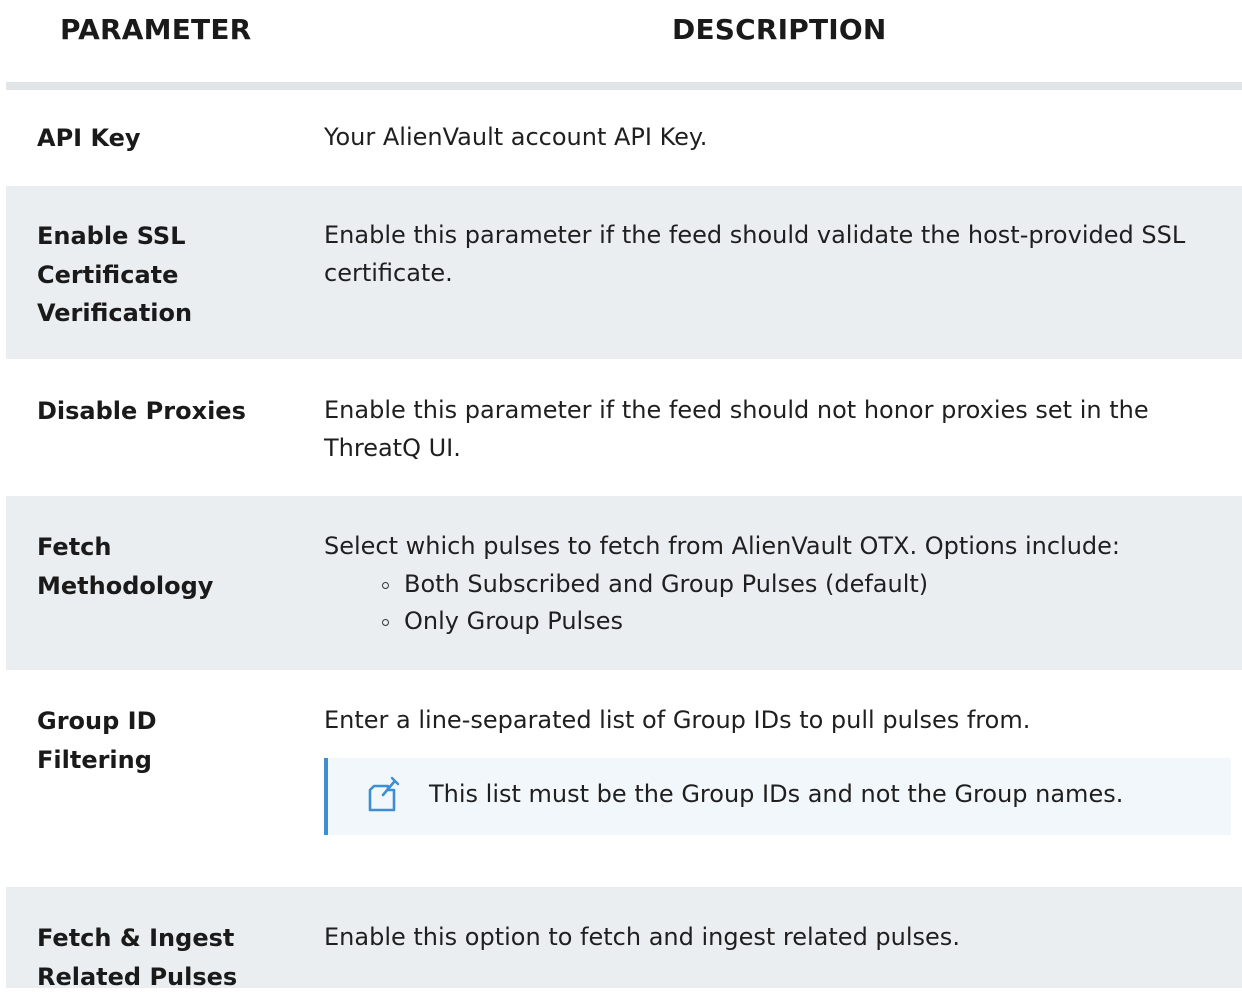 The height and width of the screenshot is (996, 1242). I want to click on table-row: API Key Your AlienVault account API Key., so click(624, 138).